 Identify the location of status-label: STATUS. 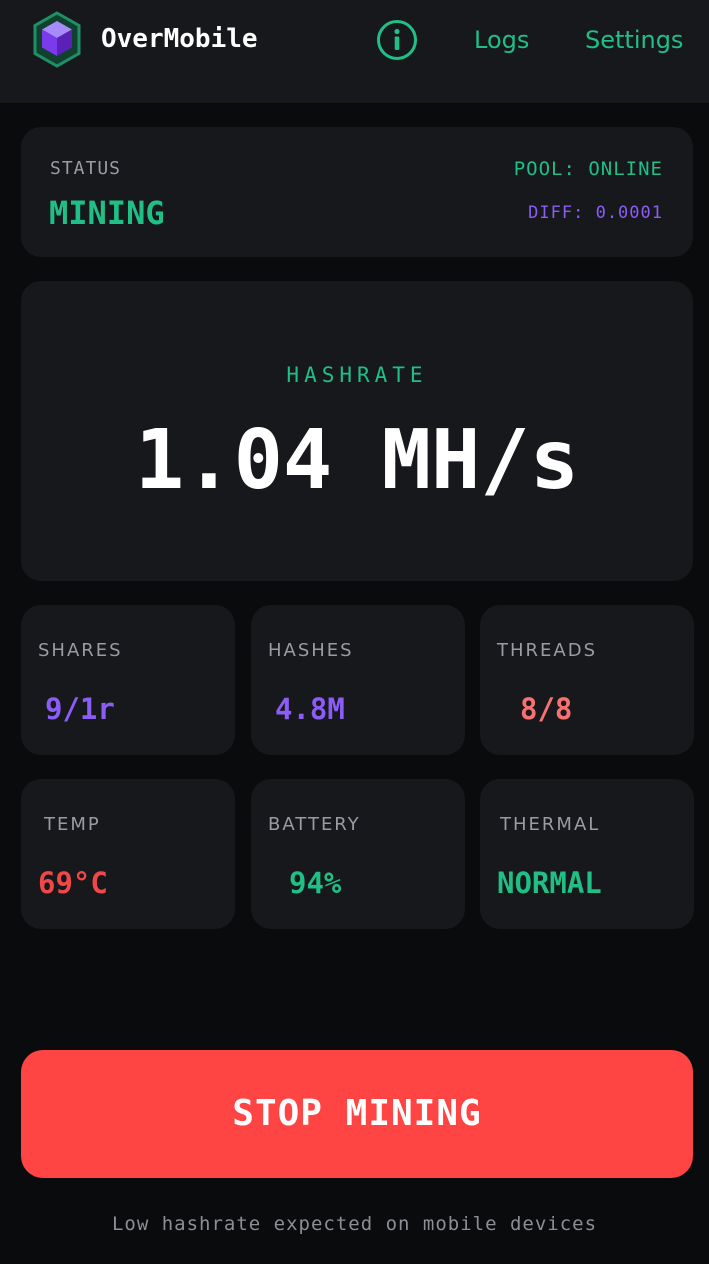
(86, 168).